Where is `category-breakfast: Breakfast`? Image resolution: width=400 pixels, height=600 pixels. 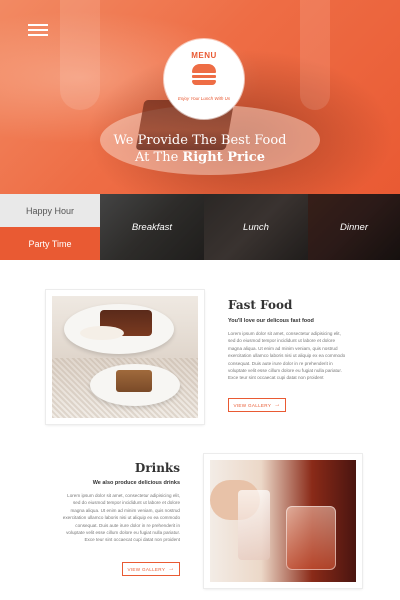
category-breakfast: Breakfast is located at coordinates (152, 227).